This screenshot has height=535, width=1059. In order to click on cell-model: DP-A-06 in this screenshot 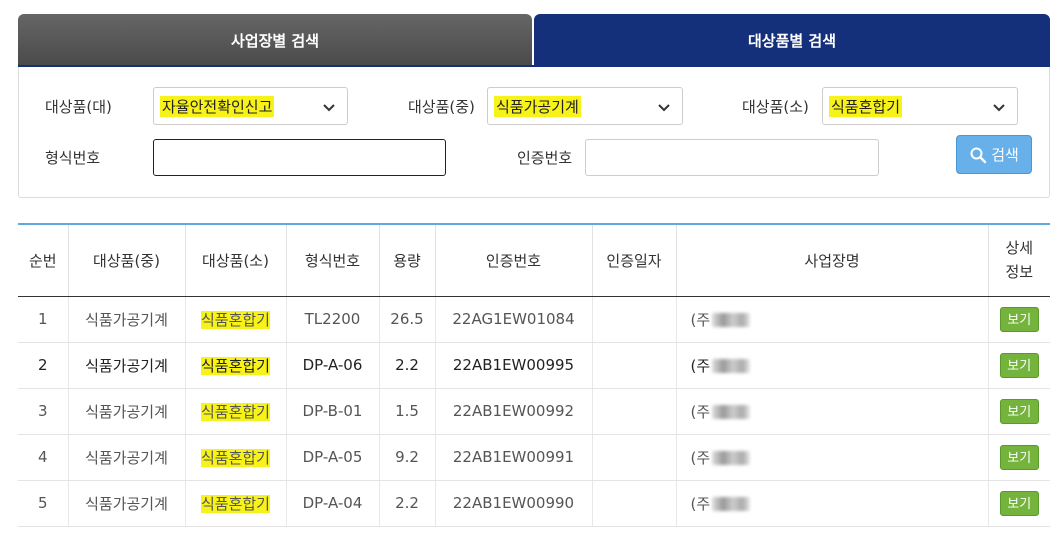, I will do `click(333, 365)`.